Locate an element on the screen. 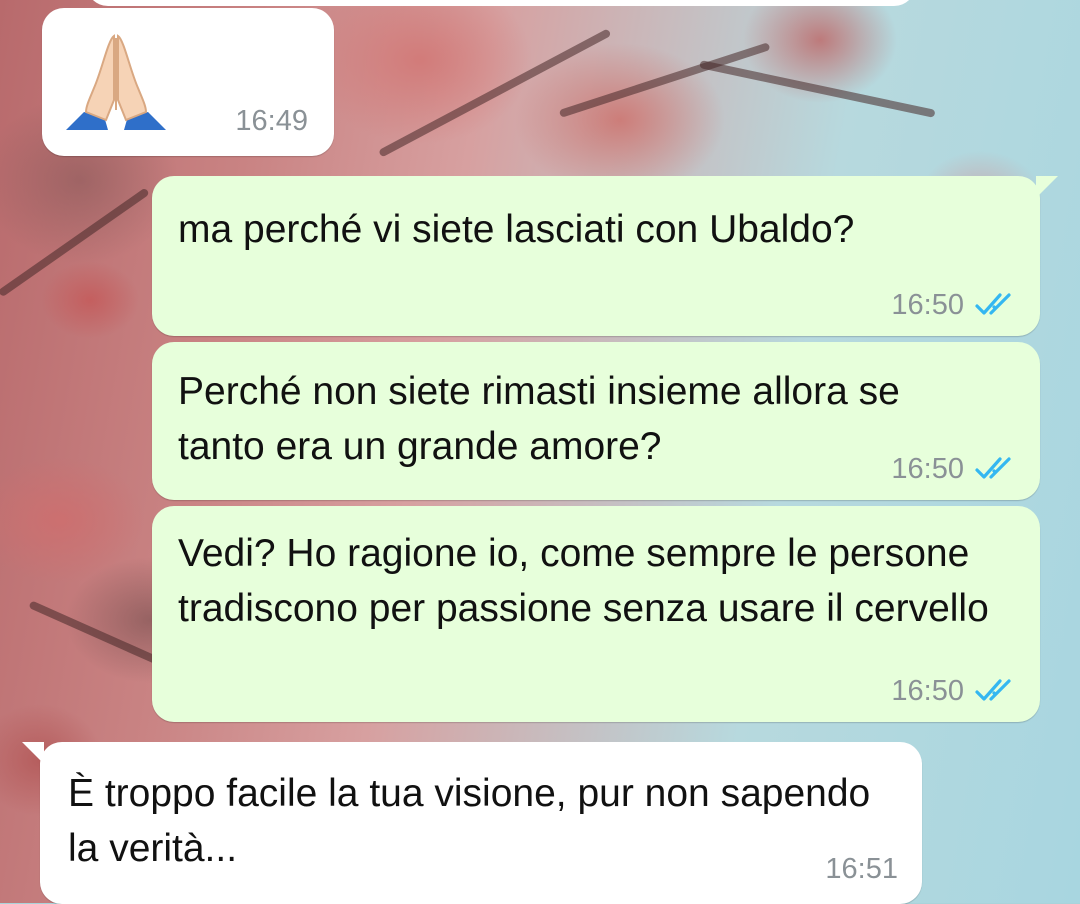  previous-message-edge is located at coordinates (501, 3).